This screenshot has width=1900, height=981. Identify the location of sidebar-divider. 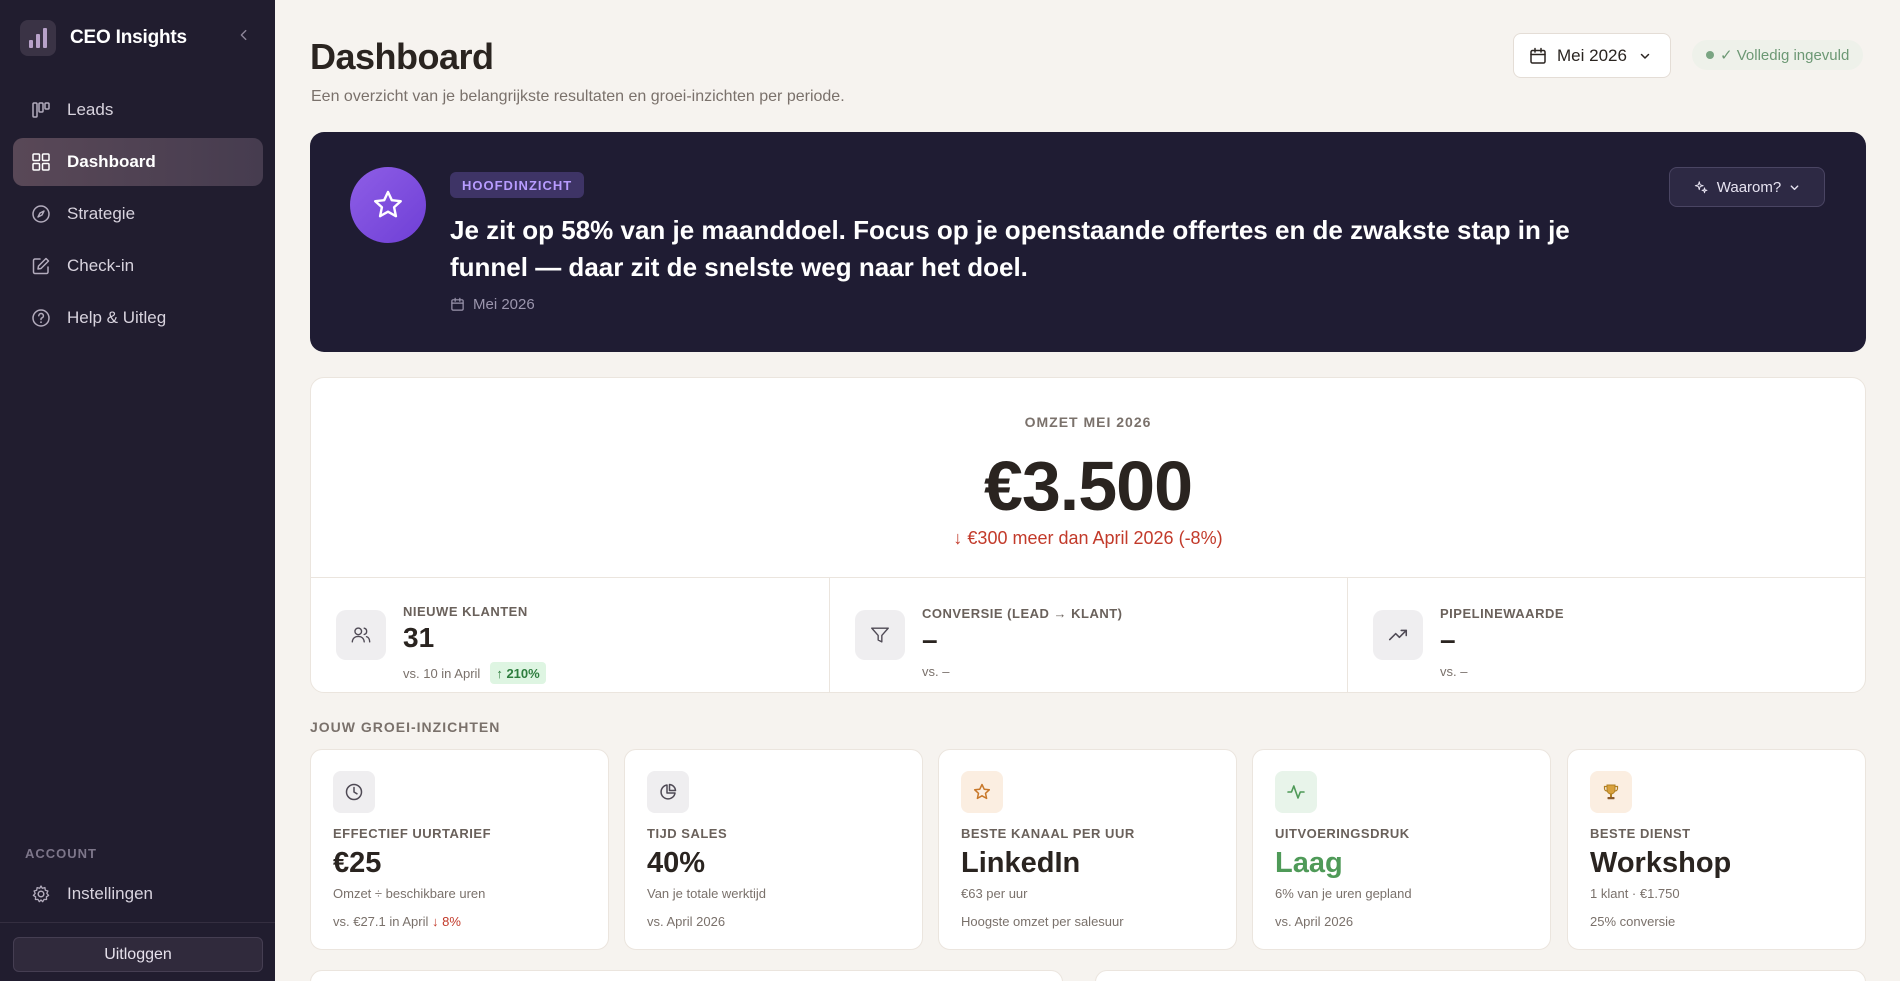
(137, 922).